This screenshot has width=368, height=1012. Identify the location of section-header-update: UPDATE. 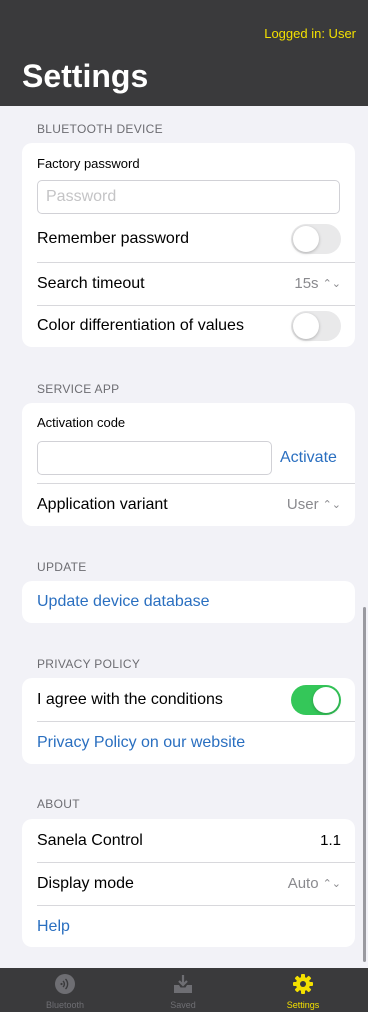
(62, 567).